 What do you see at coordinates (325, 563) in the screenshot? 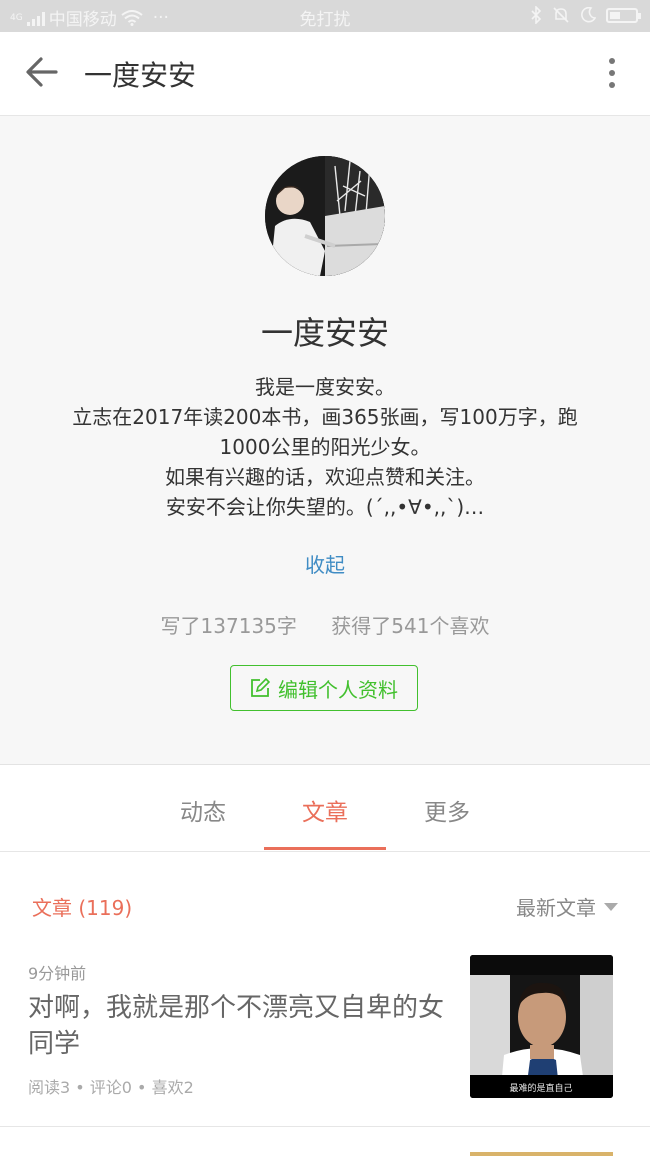
I see `collapse-link: 收起` at bounding box center [325, 563].